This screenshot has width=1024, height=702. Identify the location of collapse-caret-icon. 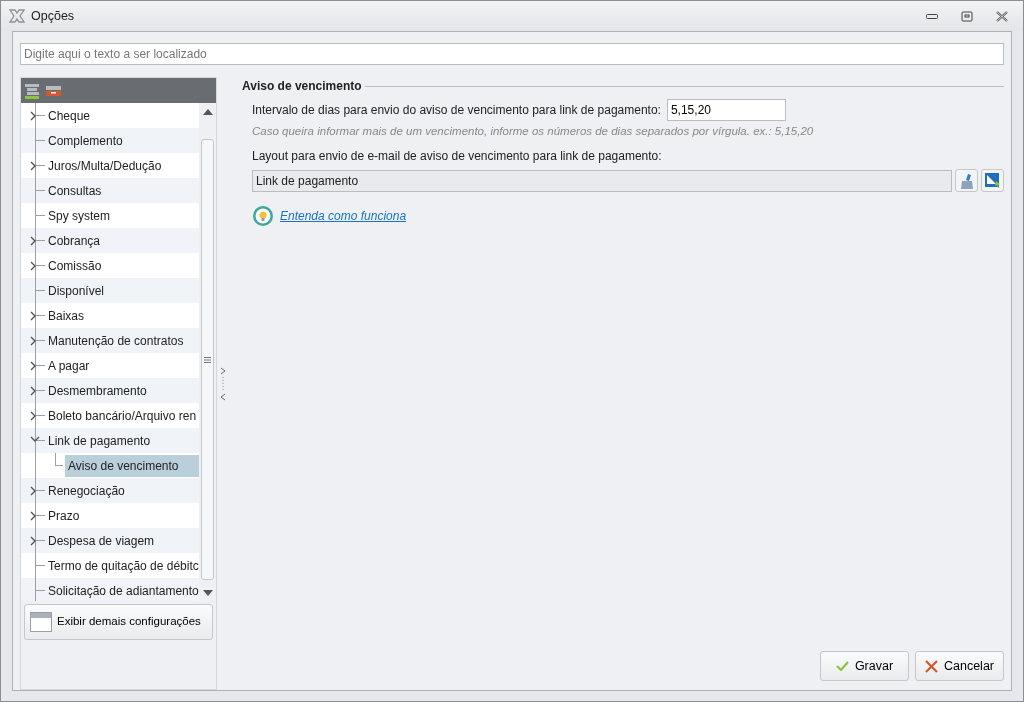
(35, 439).